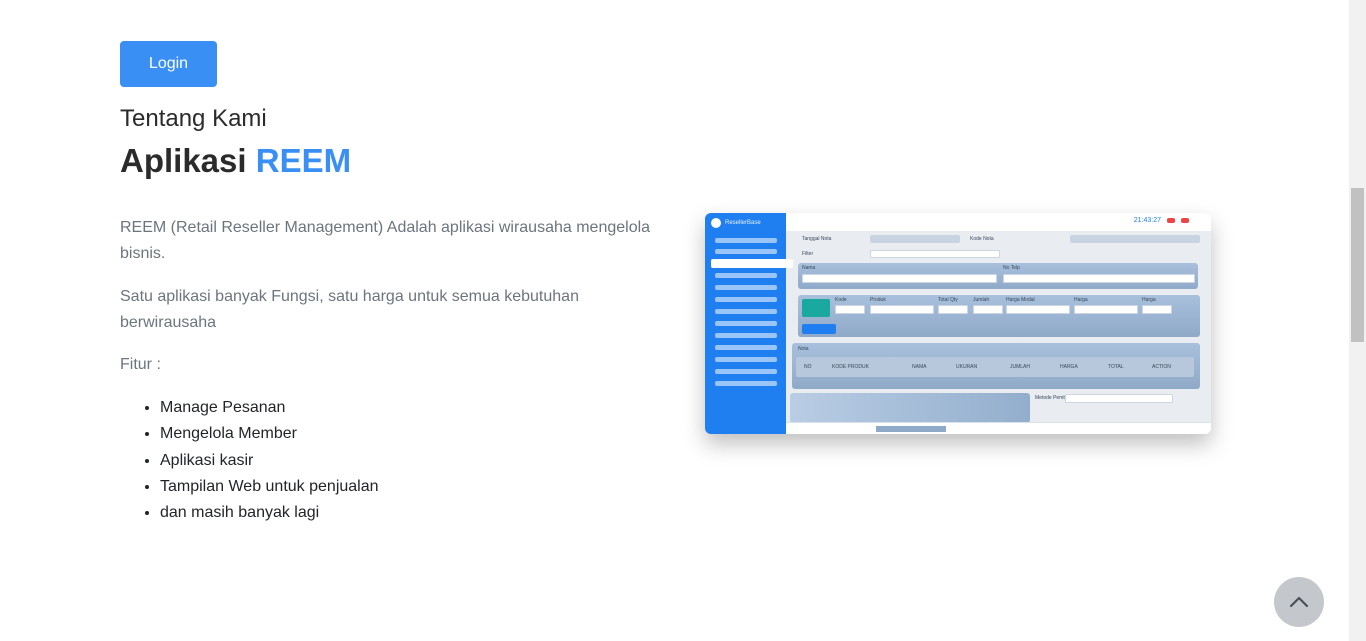  I want to click on feature-item: Aplikasi kasir, so click(269, 461).